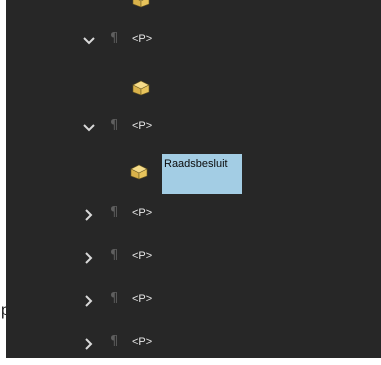 The image size is (381, 365). I want to click on bottom-edge, so click(193, 361).